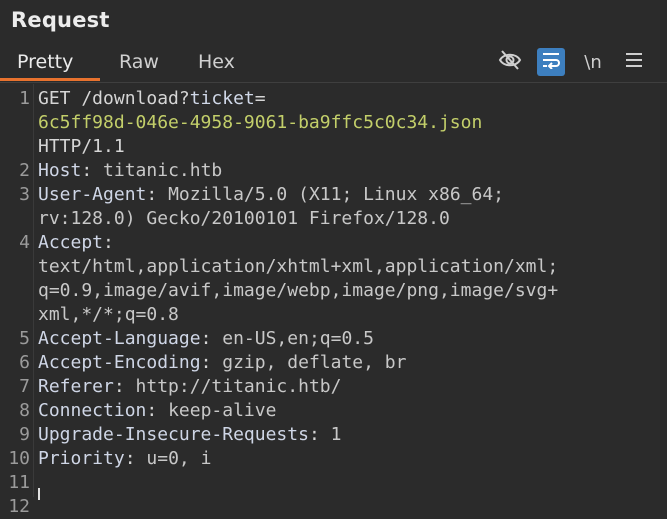  What do you see at coordinates (222, 98) in the screenshot?
I see `query-param-name: ticket` at bounding box center [222, 98].